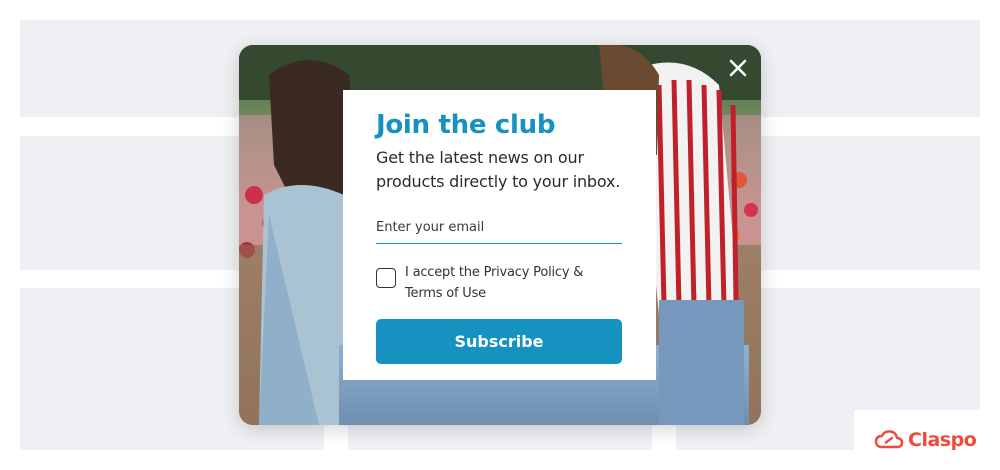  I want to click on brand-badge: Claspo, so click(927, 440).